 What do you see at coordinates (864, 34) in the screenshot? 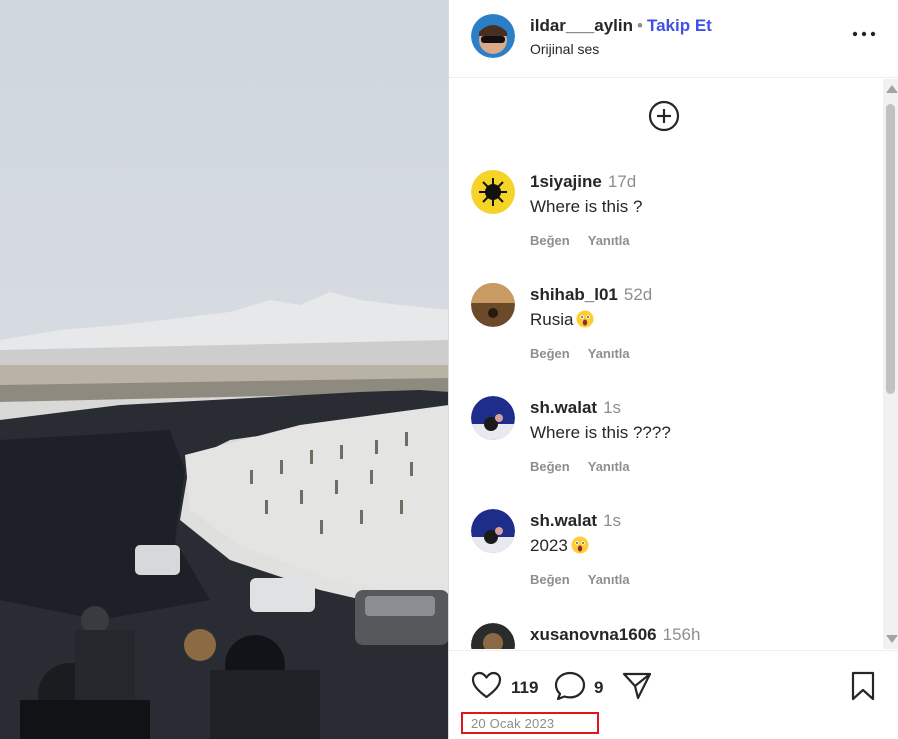
I see `more-horizontal-icon` at bounding box center [864, 34].